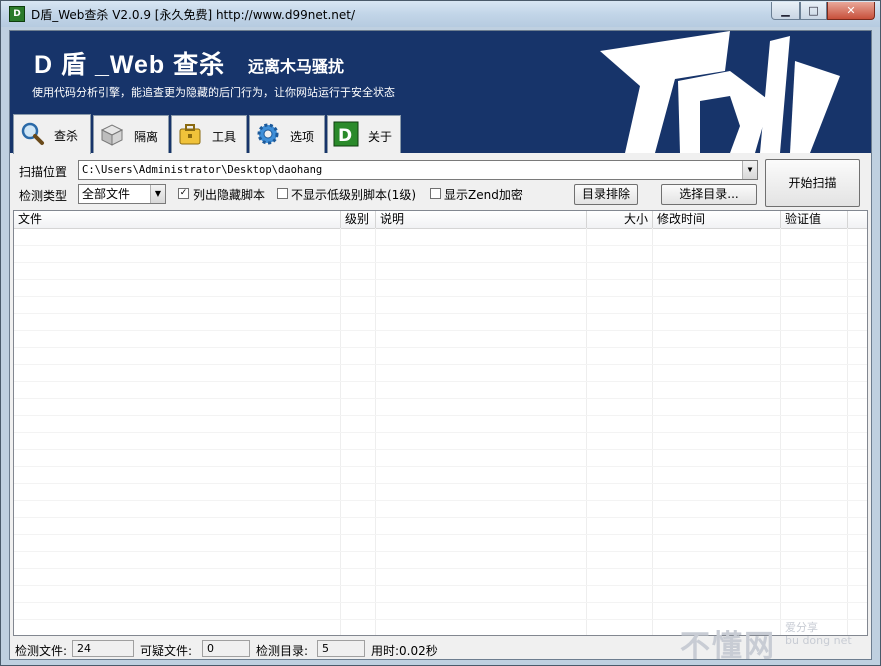  What do you see at coordinates (52, 134) in the screenshot?
I see `tab-scan: 查杀` at bounding box center [52, 134].